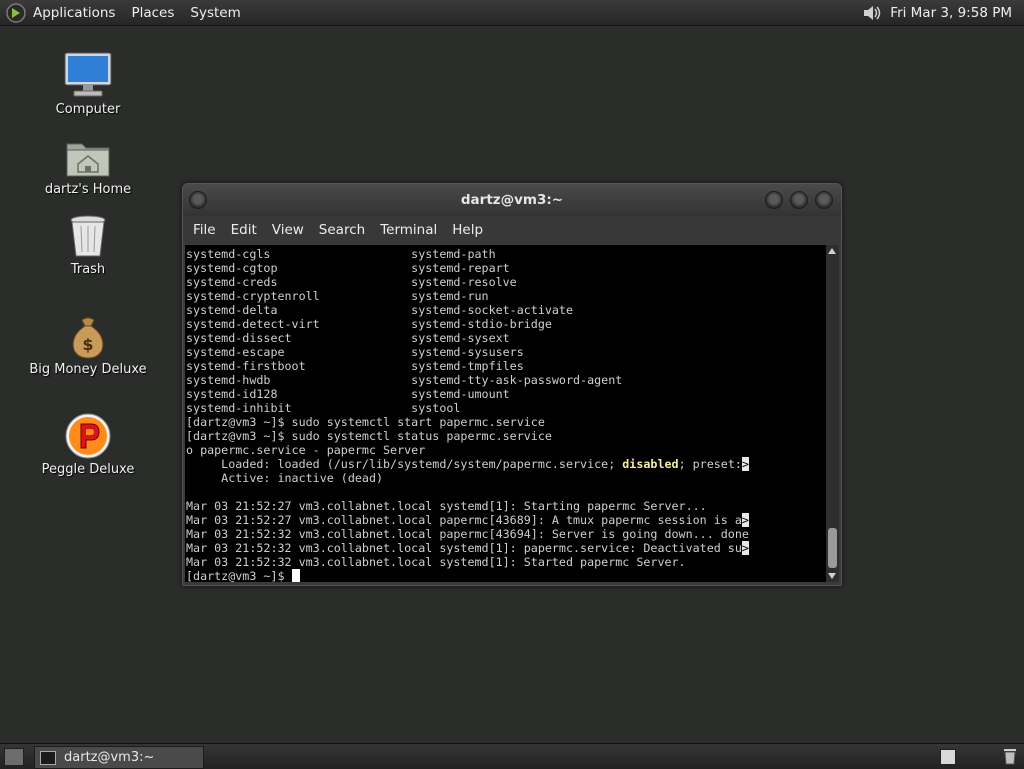  What do you see at coordinates (380, 310) in the screenshot?
I see `terminal-line: systemd-delta systemd-socket-activate` at bounding box center [380, 310].